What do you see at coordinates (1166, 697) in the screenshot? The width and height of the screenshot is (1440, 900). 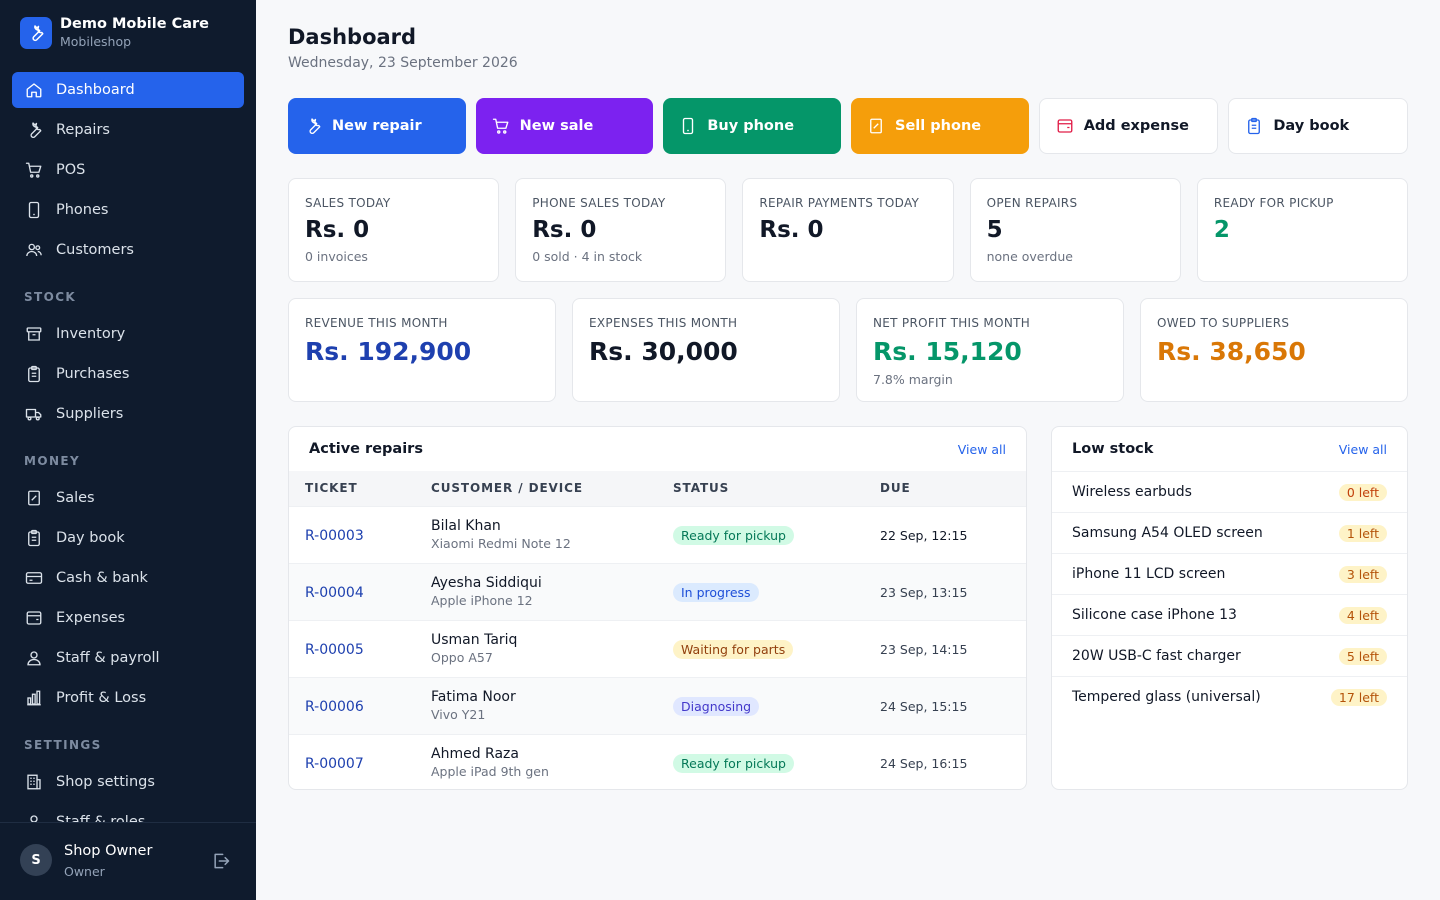 I see `stock-item-name: Tempered glass (universal)` at bounding box center [1166, 697].